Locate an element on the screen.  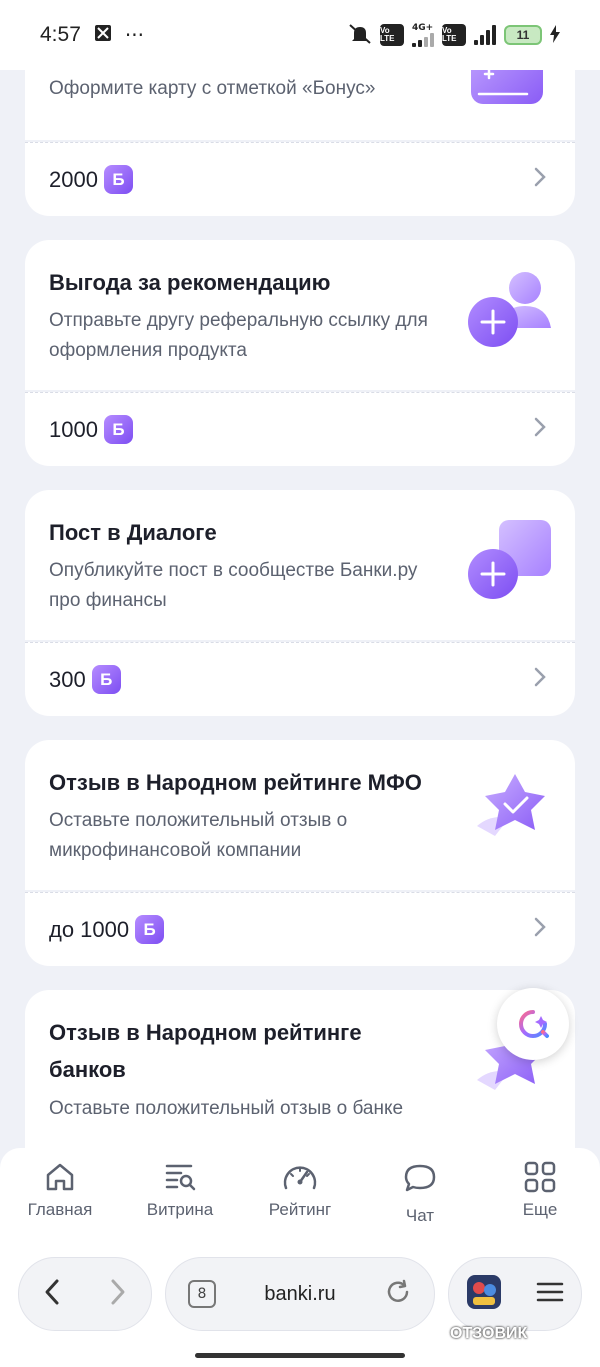
more-notifications-icon: ··· is located at coordinates (134, 35).